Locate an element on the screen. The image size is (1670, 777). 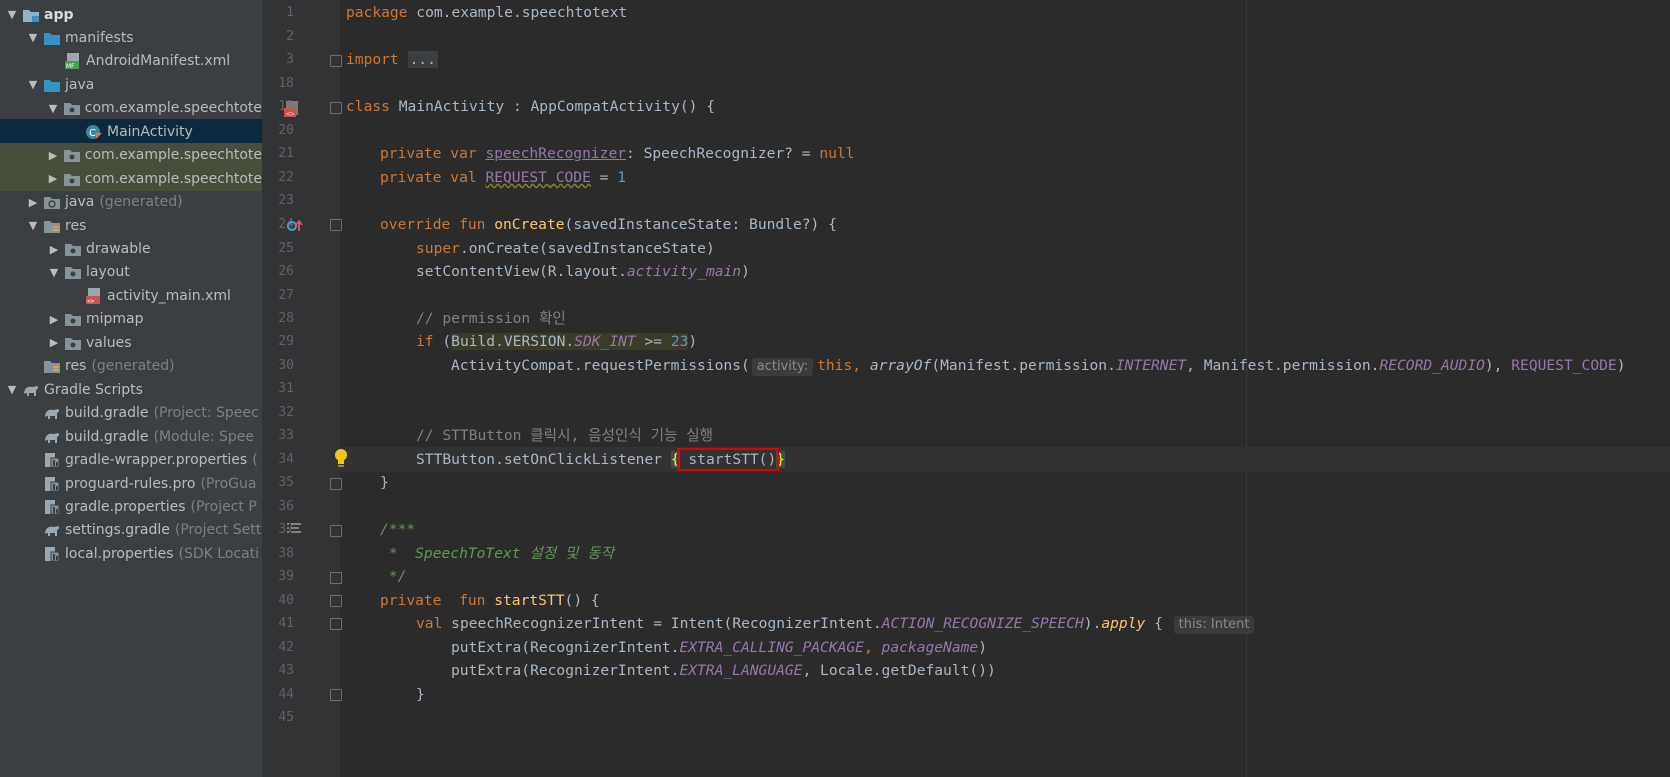
svg-text: C is located at coordinates (92, 133).